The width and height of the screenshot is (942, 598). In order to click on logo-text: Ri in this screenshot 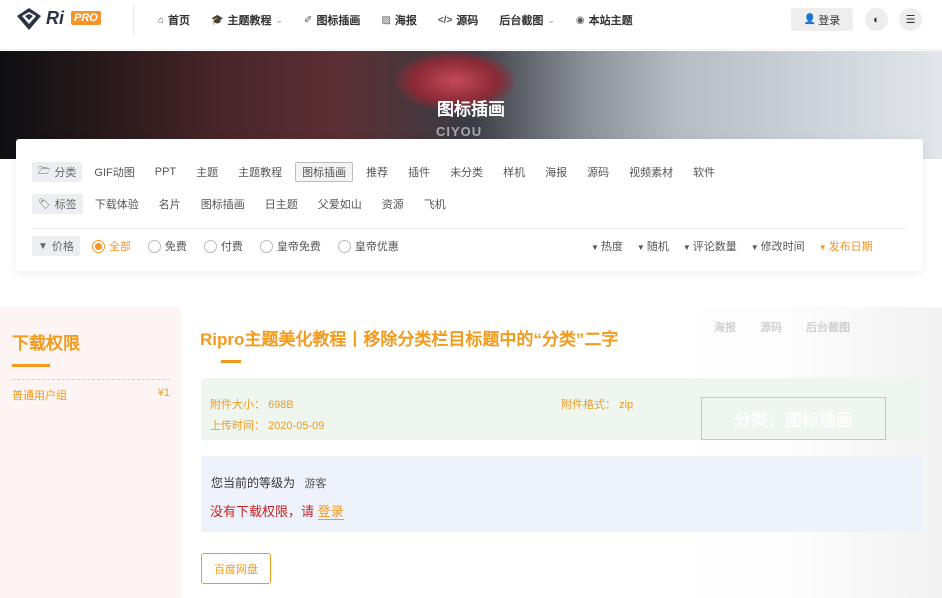, I will do `click(55, 18)`.